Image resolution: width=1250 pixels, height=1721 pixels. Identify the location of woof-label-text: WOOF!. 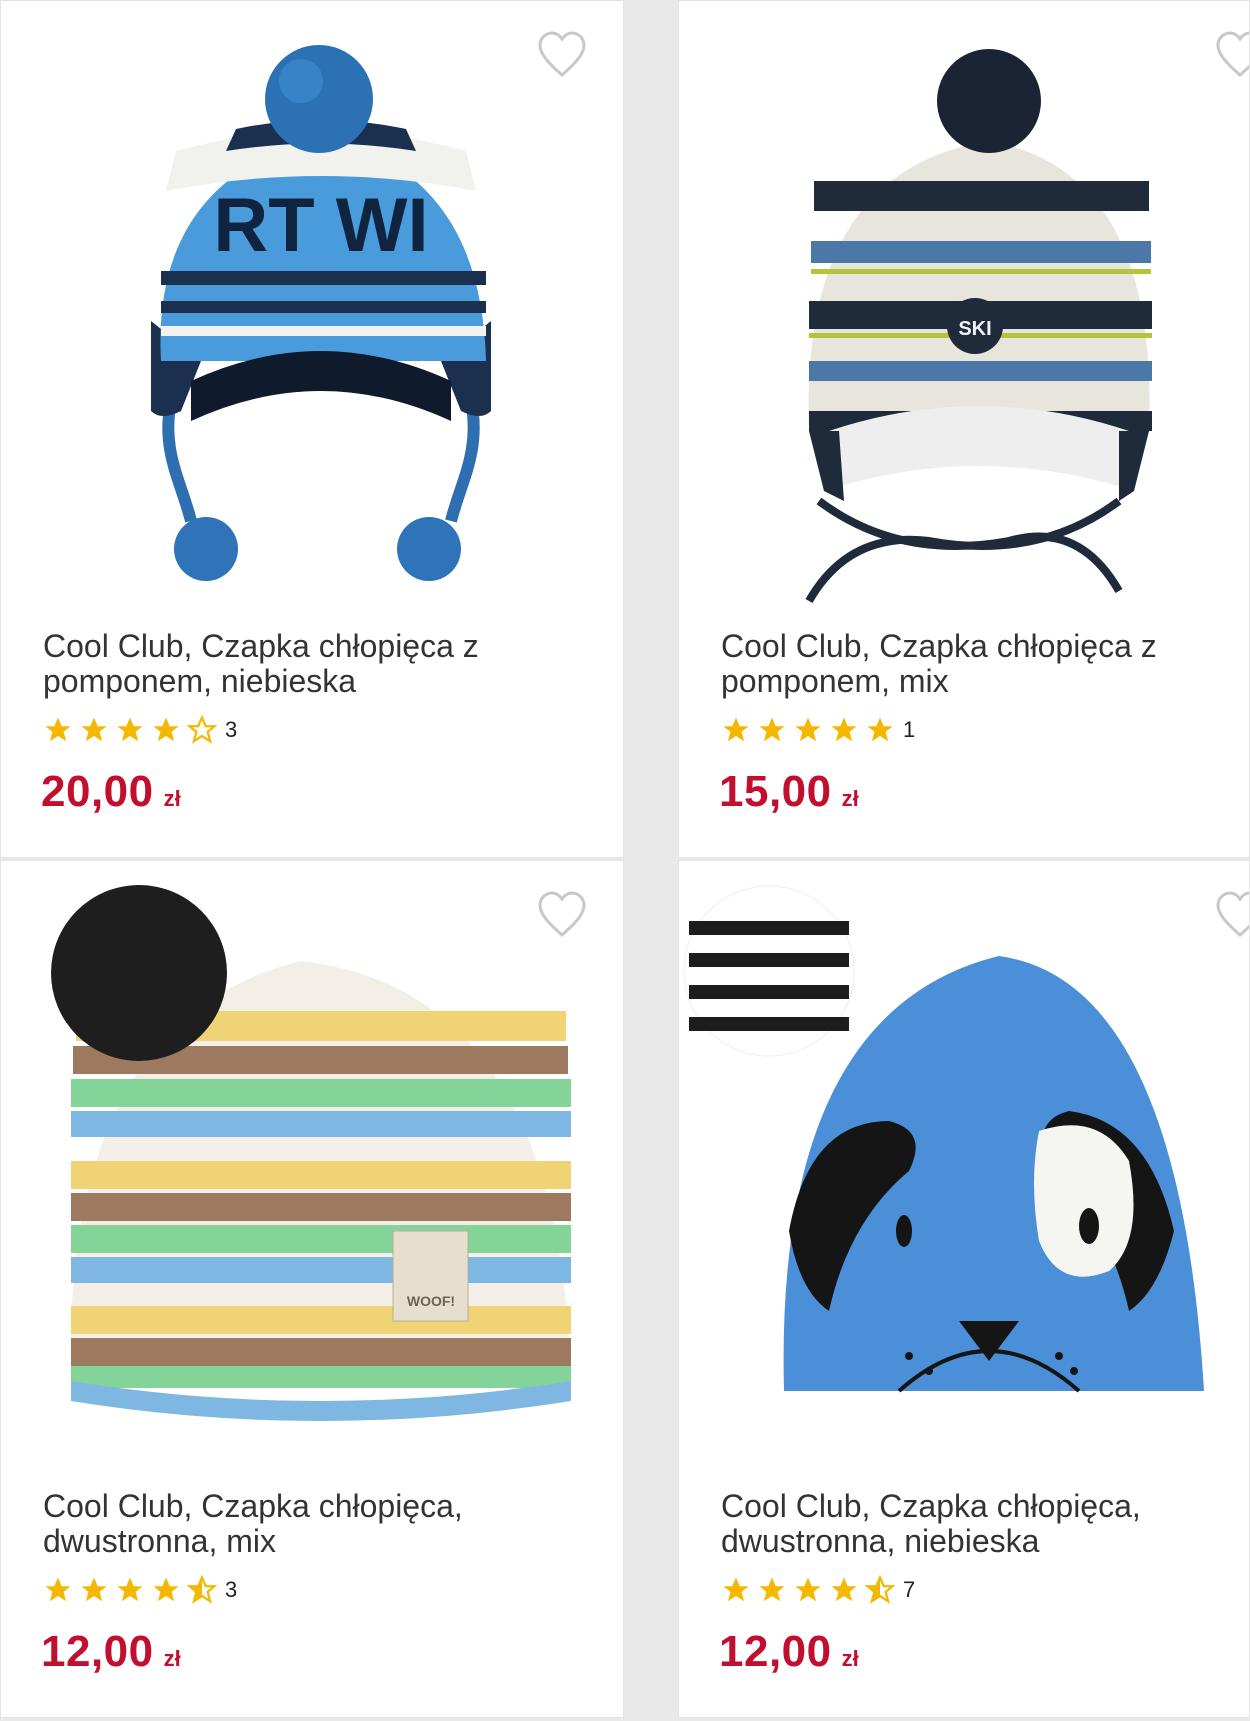
(431, 1301).